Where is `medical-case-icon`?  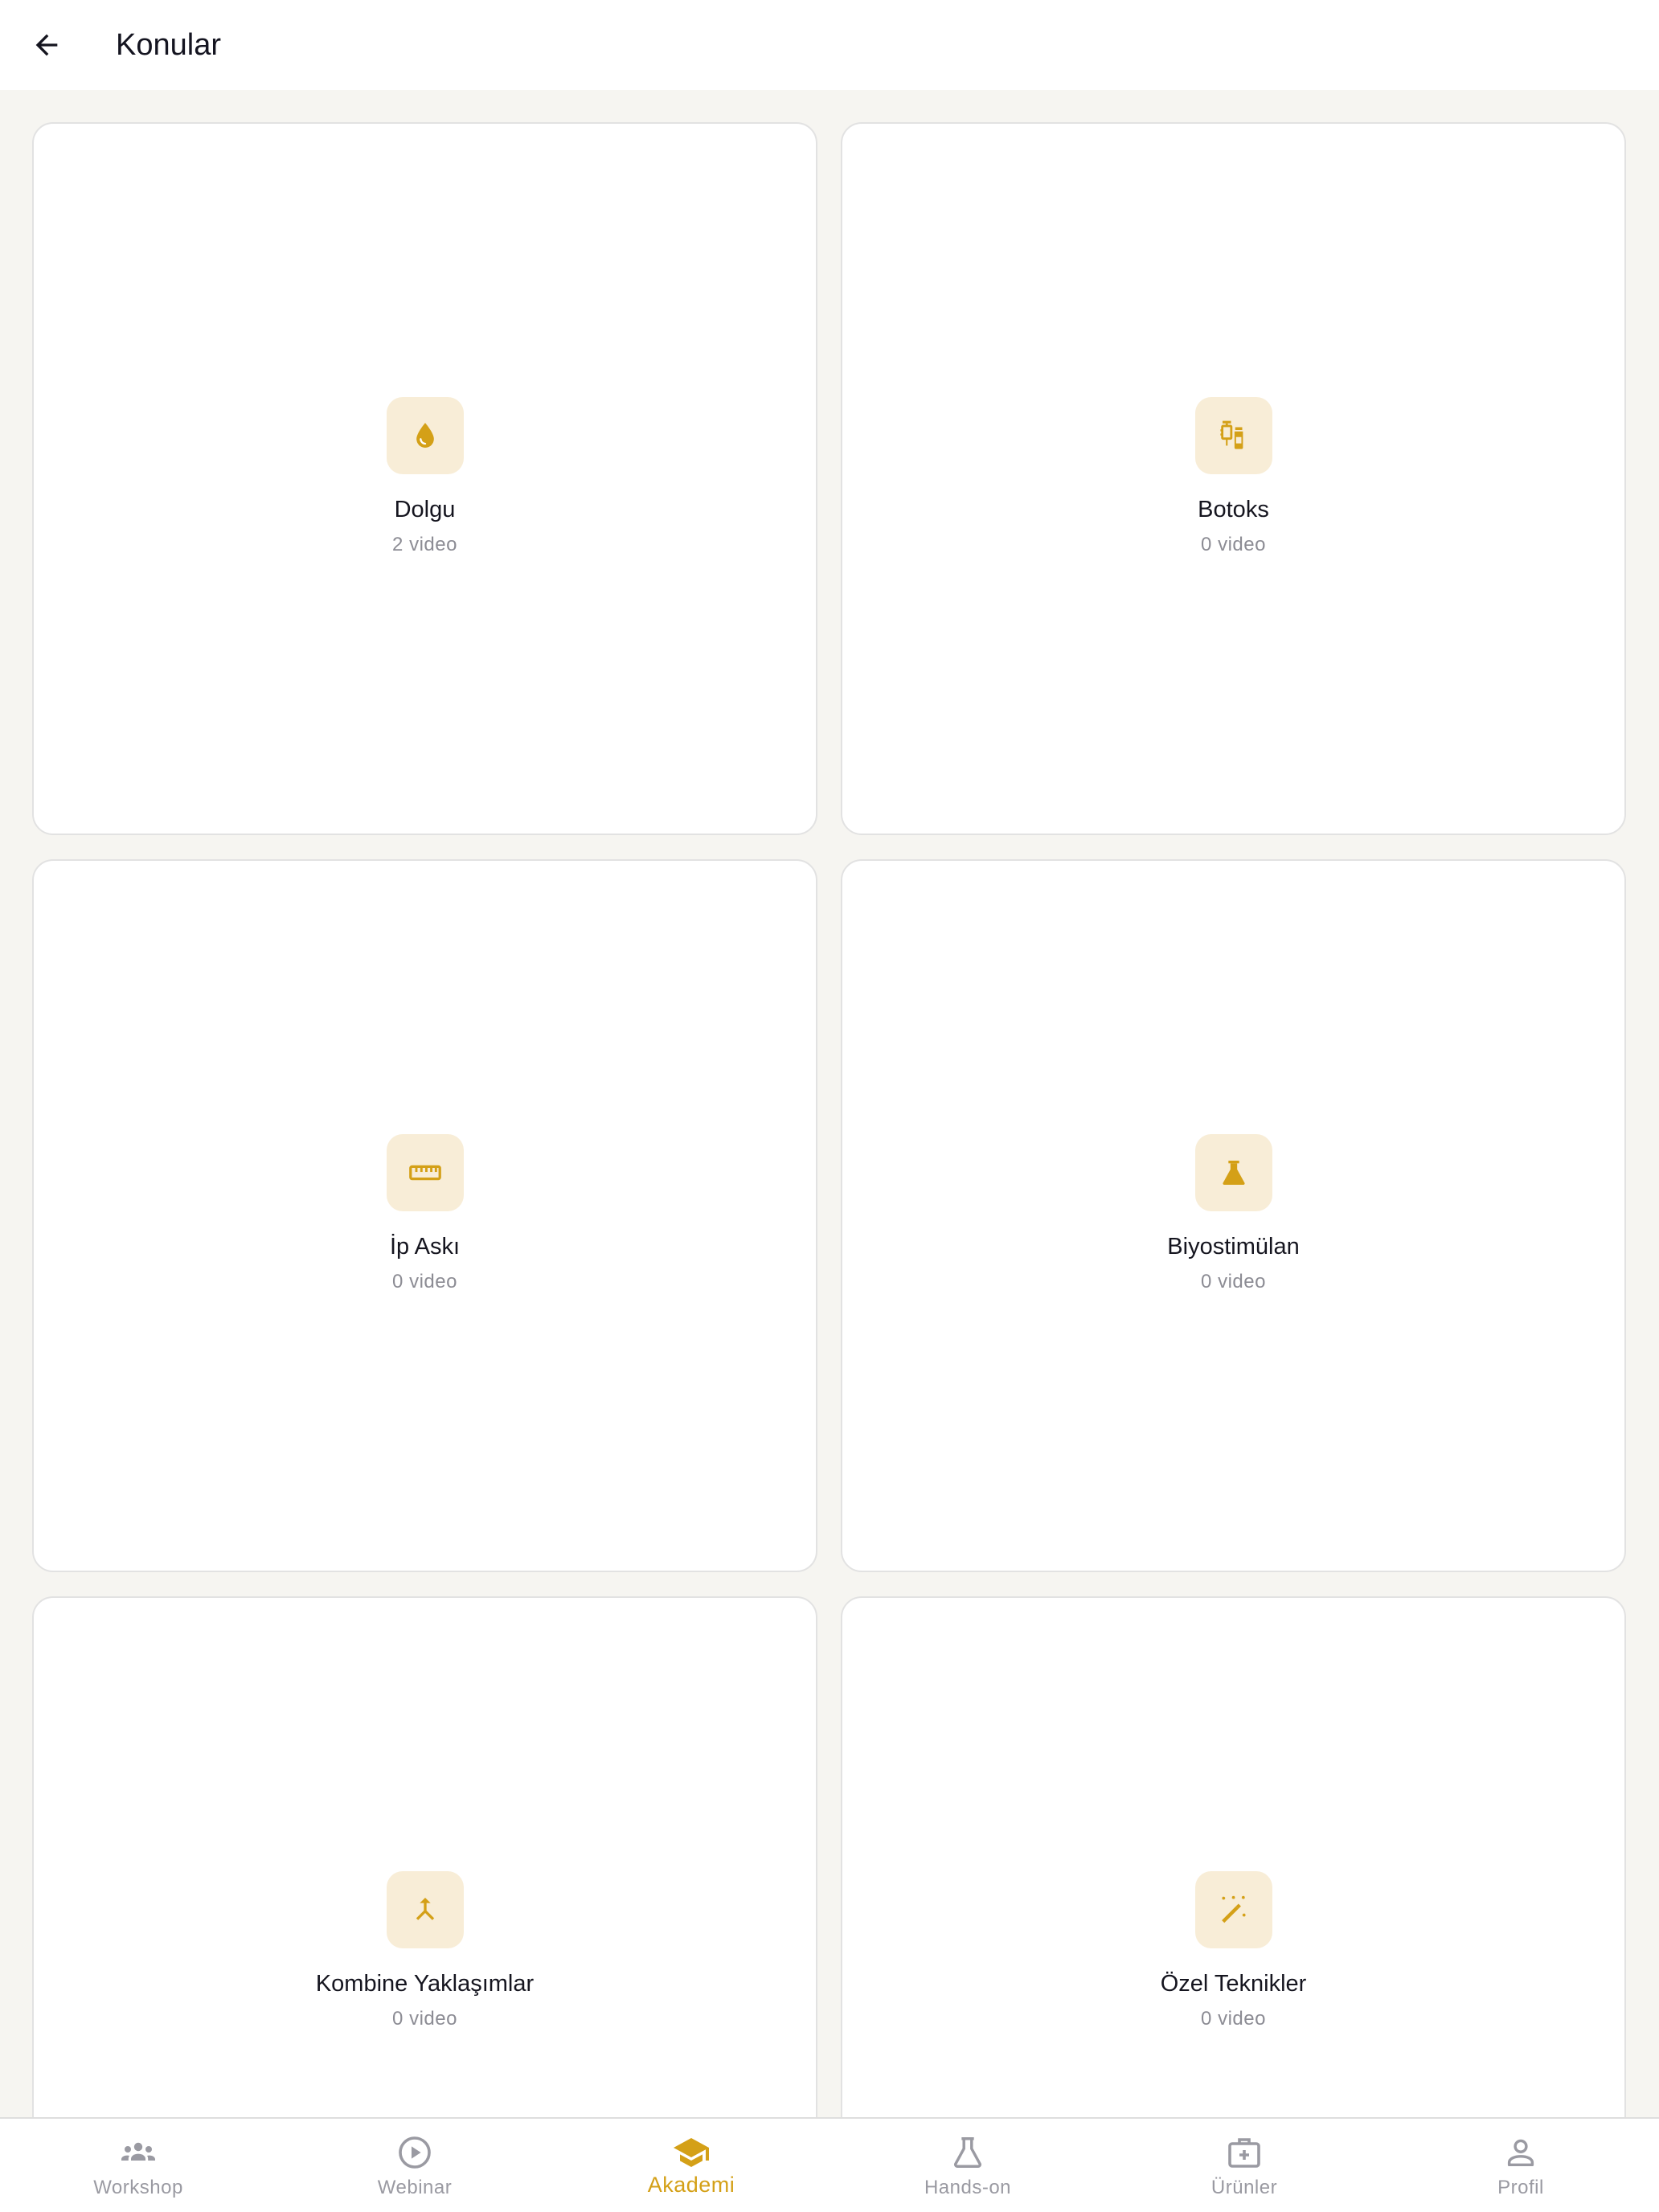
medical-case-icon is located at coordinates (1244, 2153).